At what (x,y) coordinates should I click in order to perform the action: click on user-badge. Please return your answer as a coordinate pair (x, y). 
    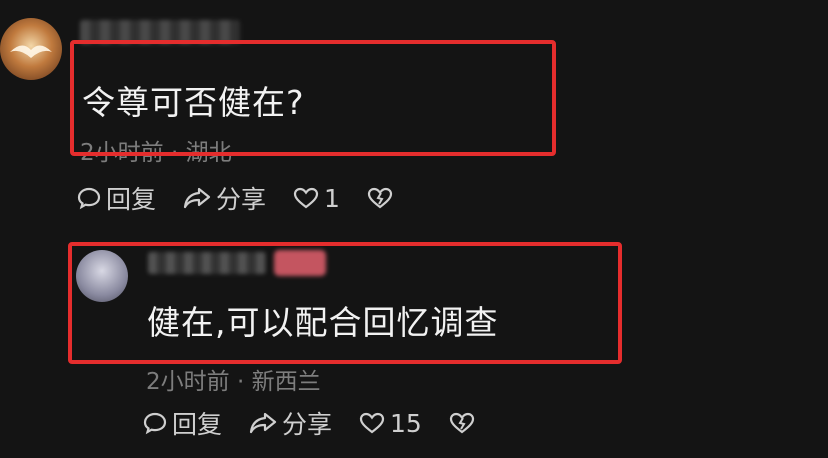
    Looking at the image, I should click on (300, 263).